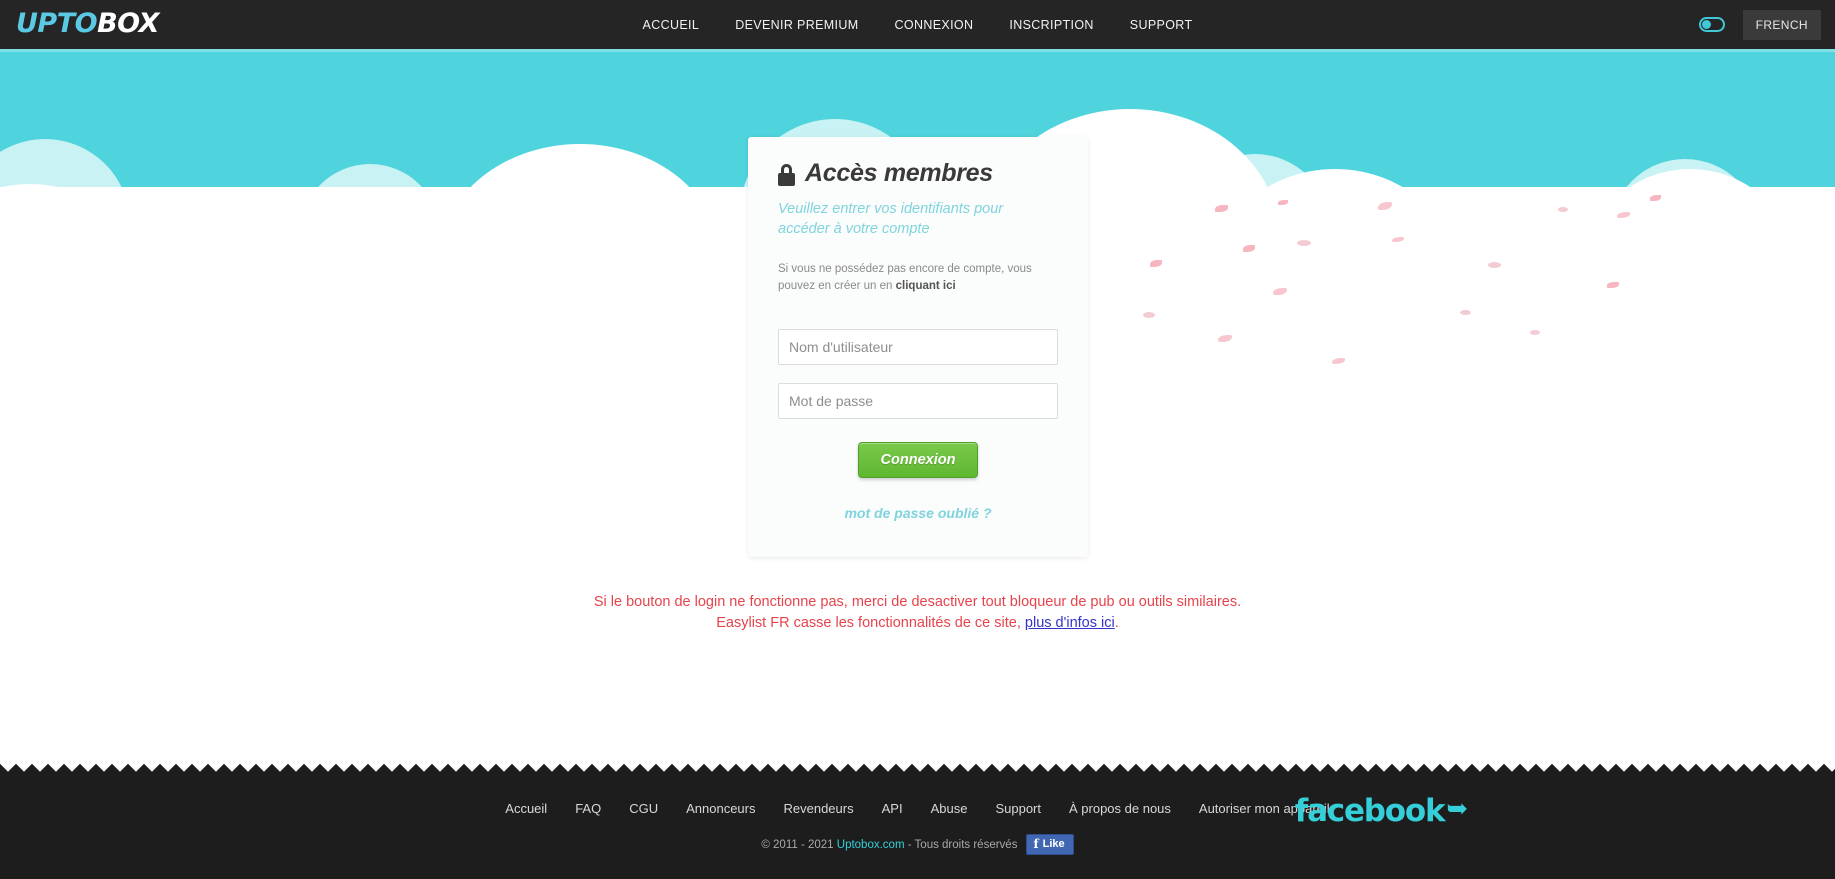  Describe the element at coordinates (588, 808) in the screenshot. I see `footer-link-faq: FAQ` at that location.